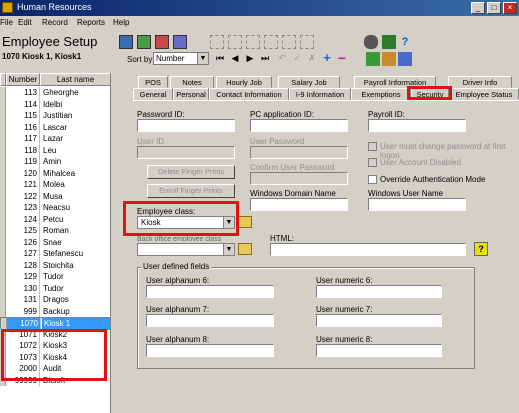 The height and width of the screenshot is (413, 519). What do you see at coordinates (153, 82) in the screenshot?
I see `tab-pos: POS` at bounding box center [153, 82].